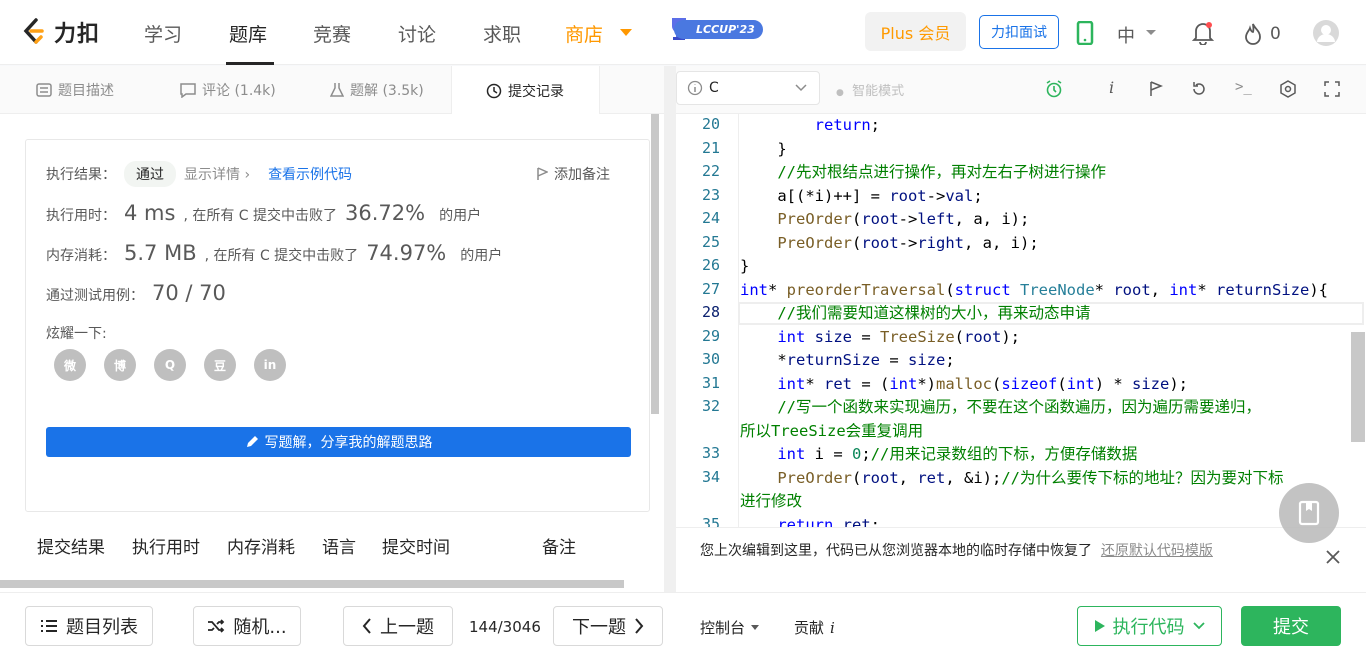 Image resolution: width=1366 pixels, height=658 pixels. What do you see at coordinates (310, 174) in the screenshot?
I see `example-code-link: 查看示例代码` at bounding box center [310, 174].